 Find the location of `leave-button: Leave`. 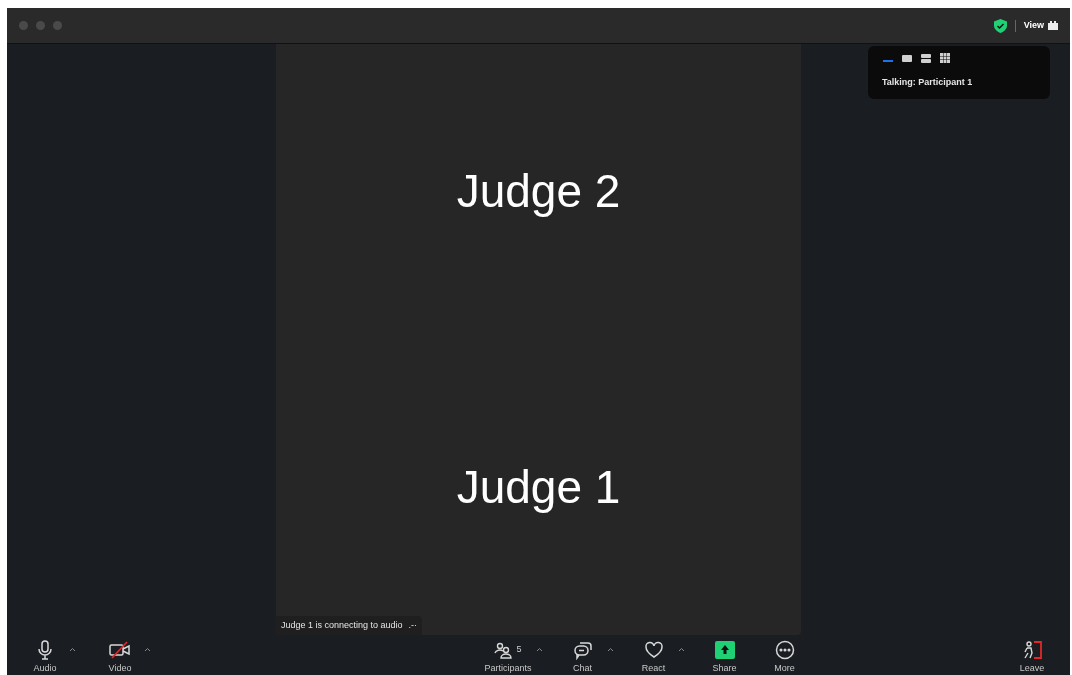

leave-button: Leave is located at coordinates (1032, 656).